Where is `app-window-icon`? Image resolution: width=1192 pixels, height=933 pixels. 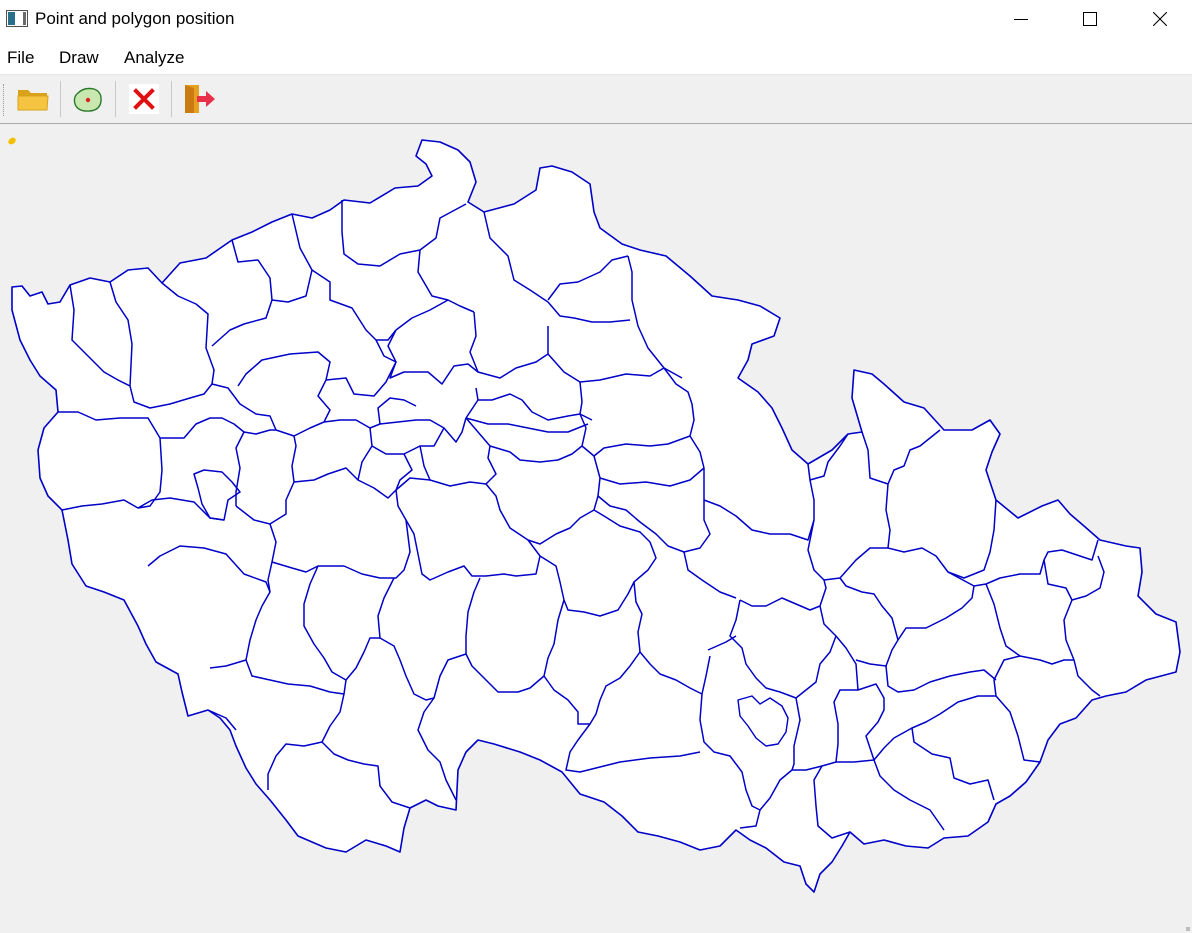 app-window-icon is located at coordinates (17, 18).